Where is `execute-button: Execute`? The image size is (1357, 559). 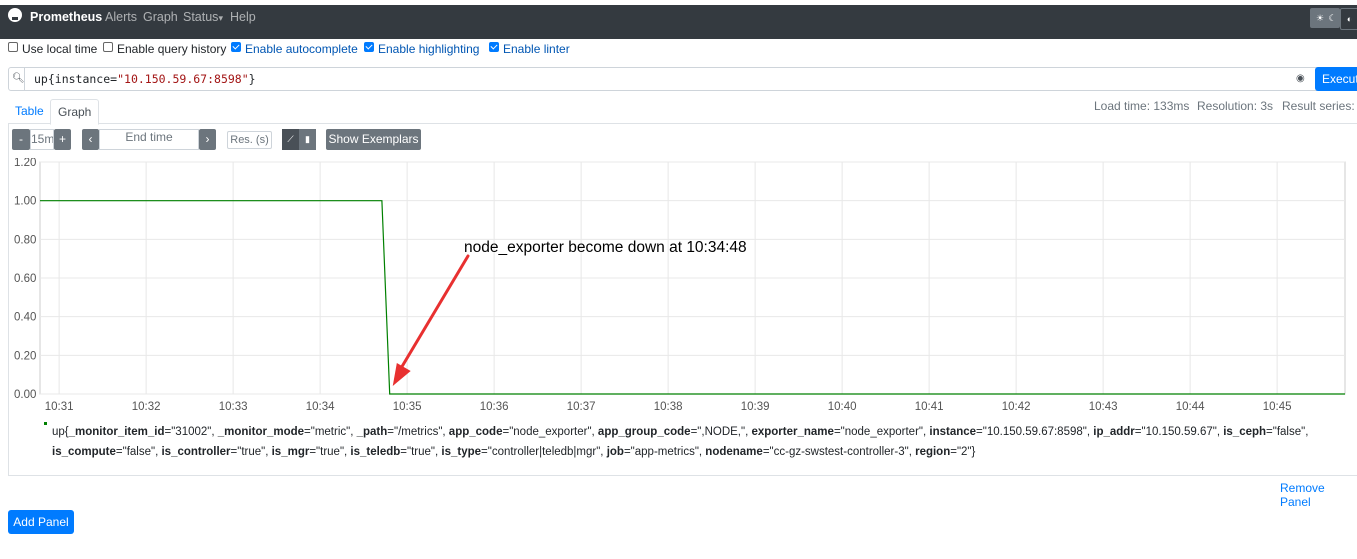 execute-button: Execute is located at coordinates (1336, 79).